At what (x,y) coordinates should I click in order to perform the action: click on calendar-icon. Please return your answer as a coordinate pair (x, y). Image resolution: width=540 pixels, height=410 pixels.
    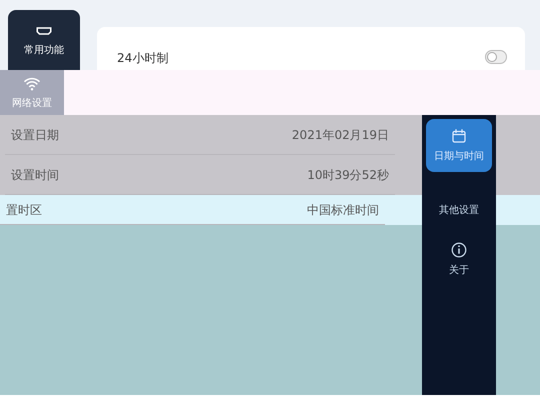
    Looking at the image, I should click on (459, 136).